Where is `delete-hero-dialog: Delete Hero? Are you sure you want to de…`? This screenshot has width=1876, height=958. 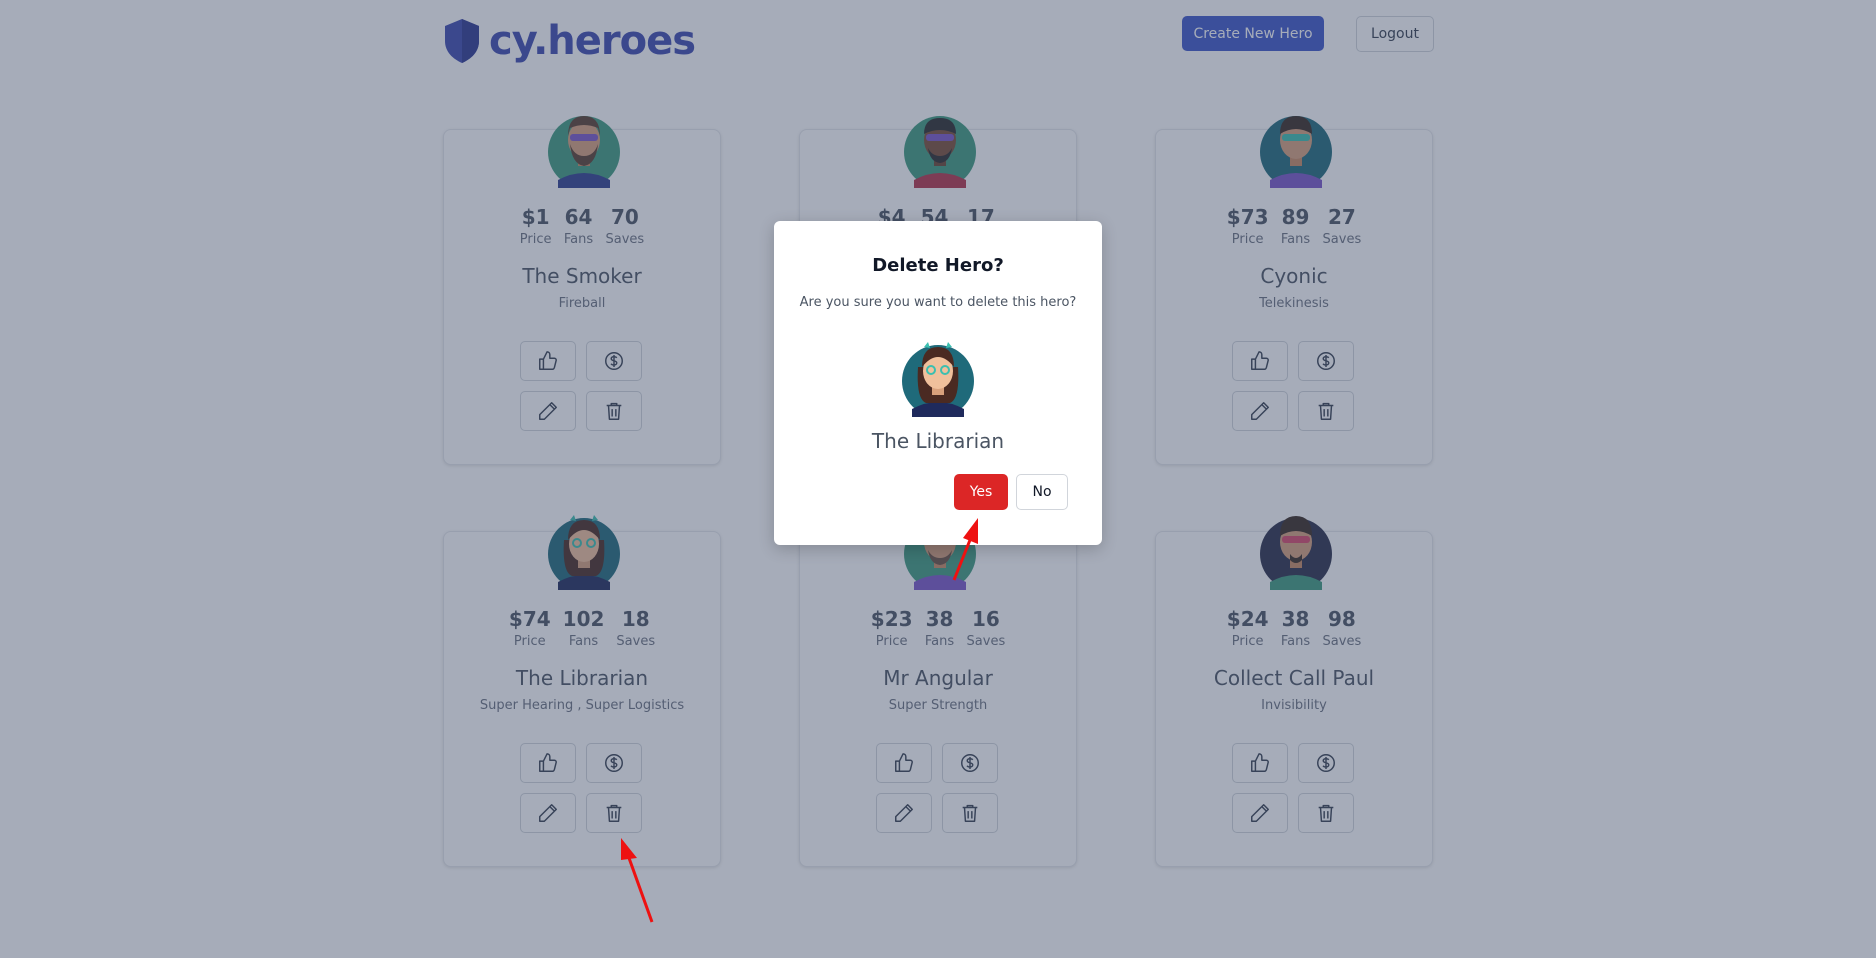
delete-hero-dialog: Delete Hero? Are you sure you want to de… is located at coordinates (938, 383).